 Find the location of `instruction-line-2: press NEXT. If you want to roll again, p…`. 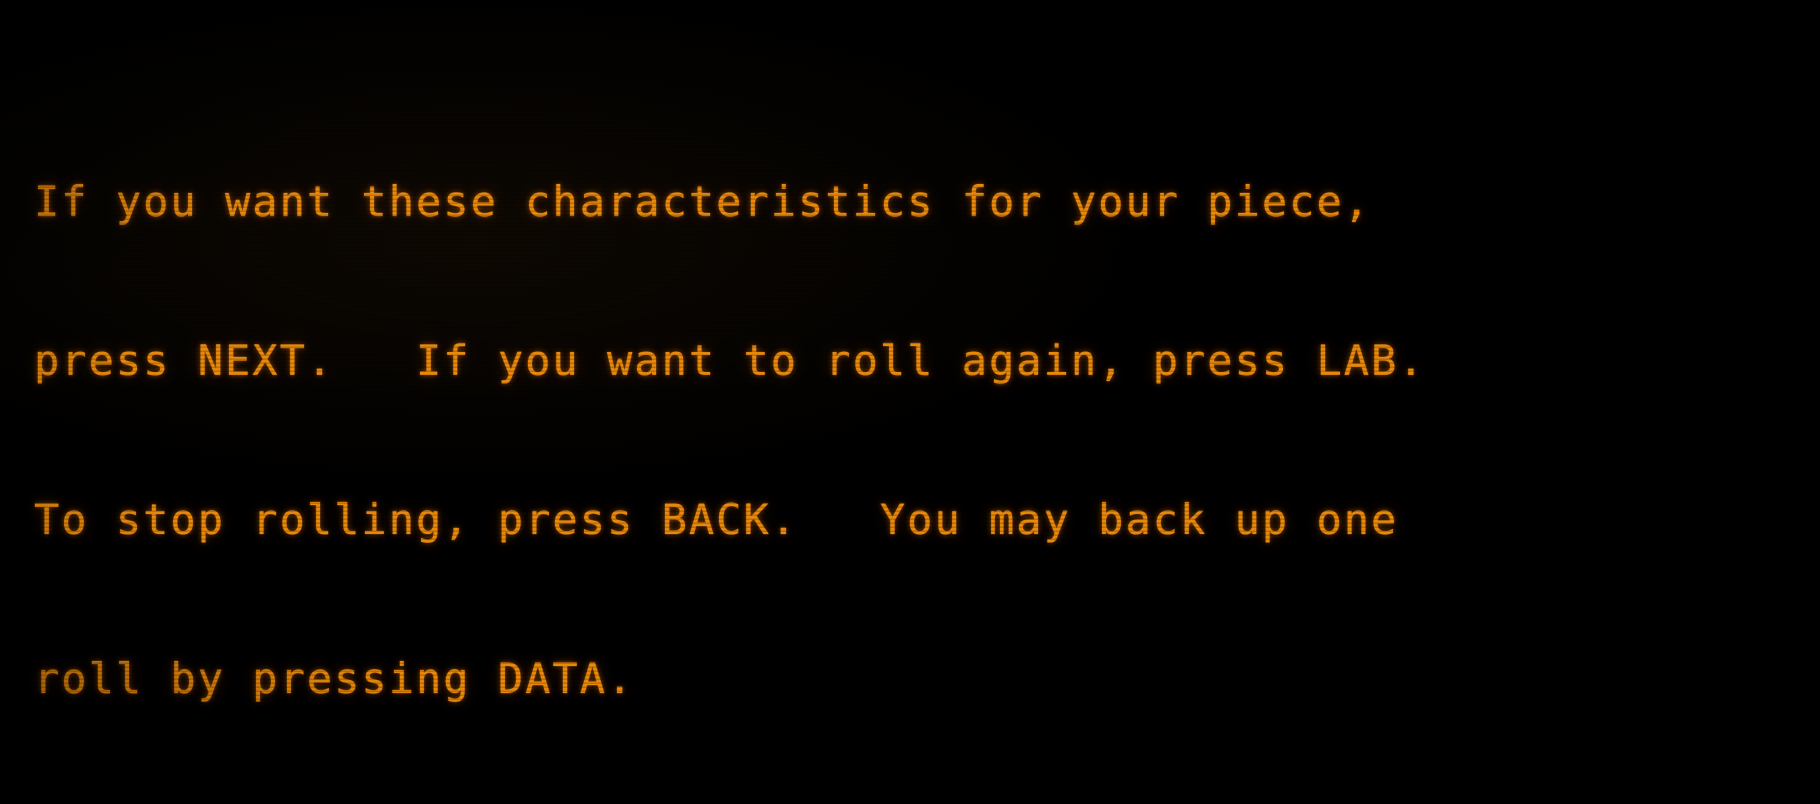

instruction-line-2: press NEXT. If you want to roll again, p… is located at coordinates (730, 360).